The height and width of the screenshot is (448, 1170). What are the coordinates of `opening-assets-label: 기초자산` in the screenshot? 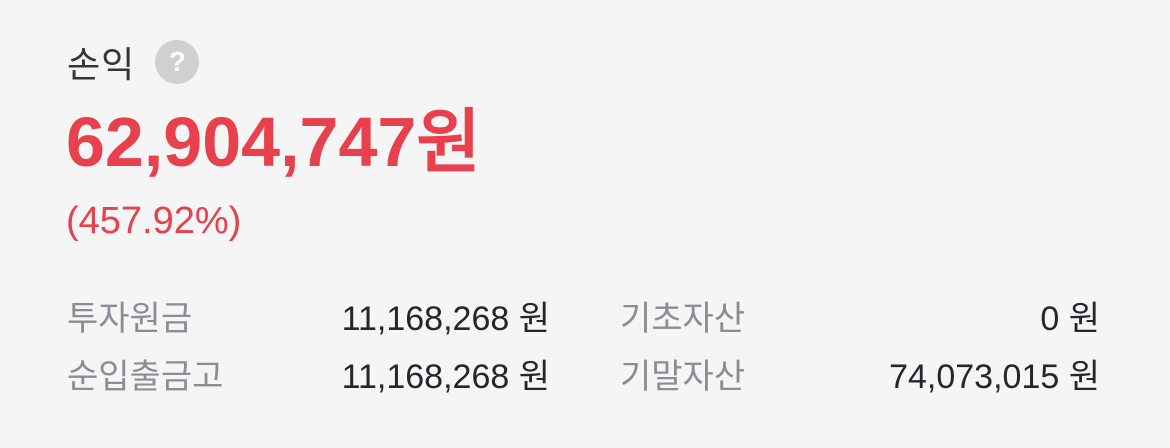 It's located at (683, 319).